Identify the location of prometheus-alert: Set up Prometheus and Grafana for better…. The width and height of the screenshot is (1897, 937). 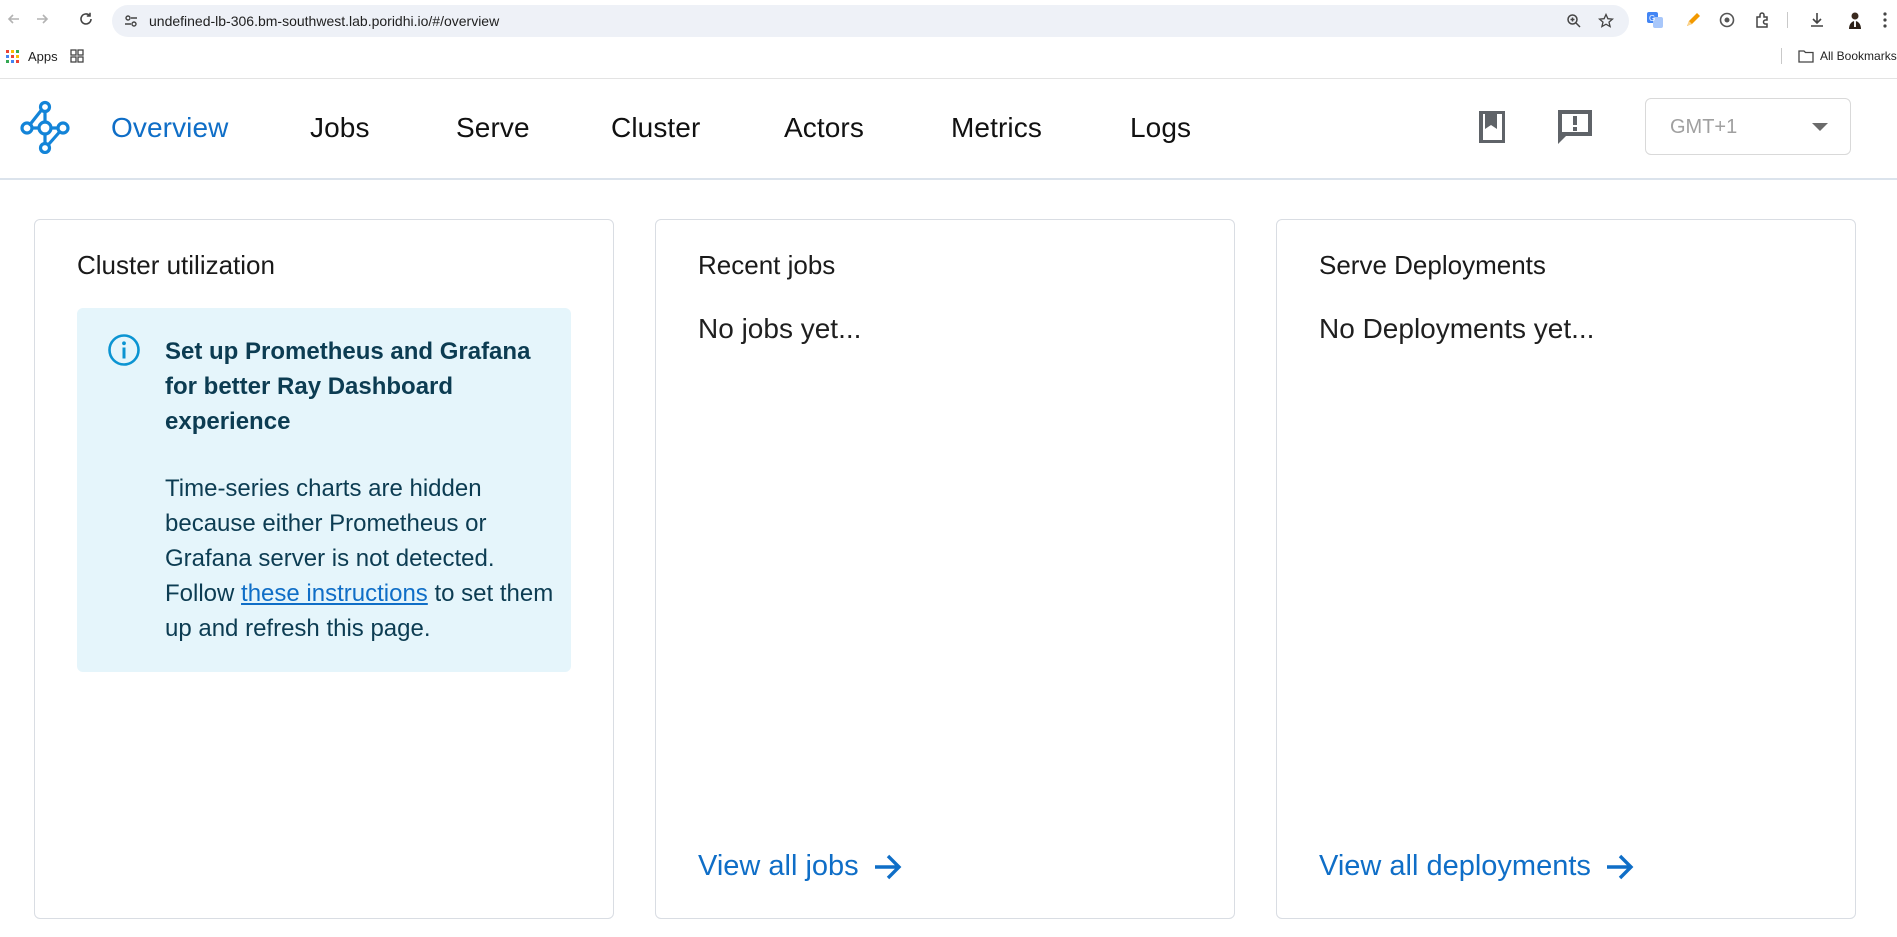
(324, 490).